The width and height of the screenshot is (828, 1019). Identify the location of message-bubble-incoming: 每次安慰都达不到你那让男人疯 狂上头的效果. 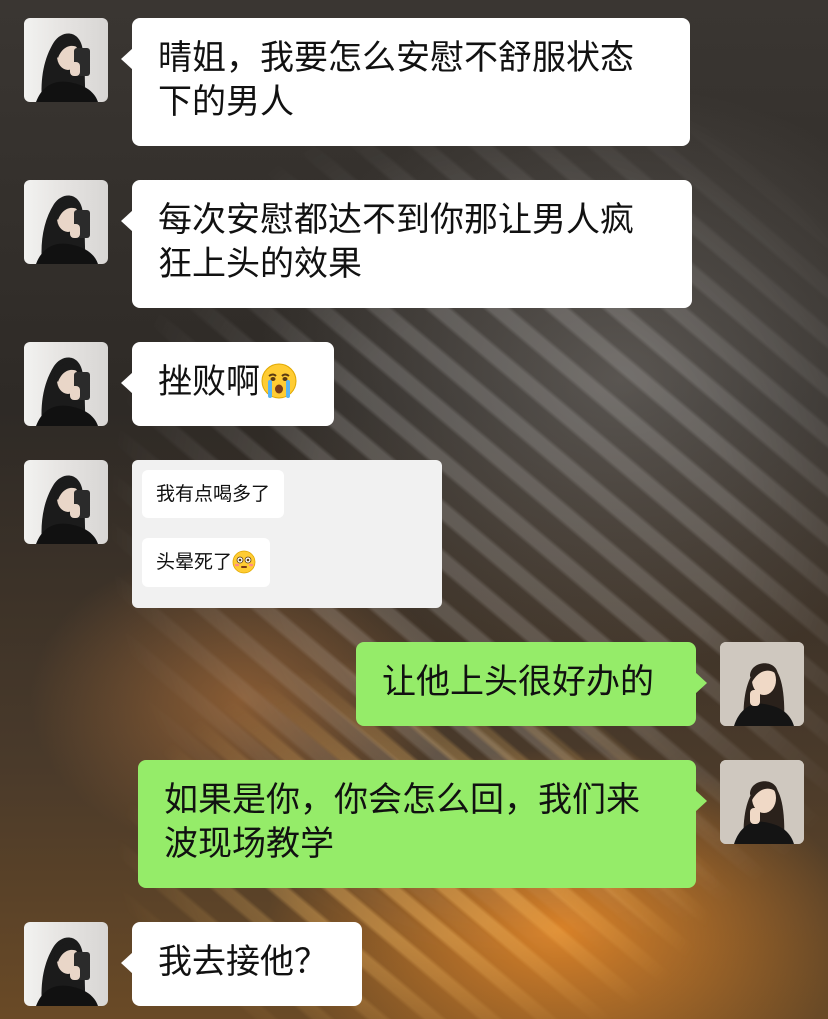
(406, 244).